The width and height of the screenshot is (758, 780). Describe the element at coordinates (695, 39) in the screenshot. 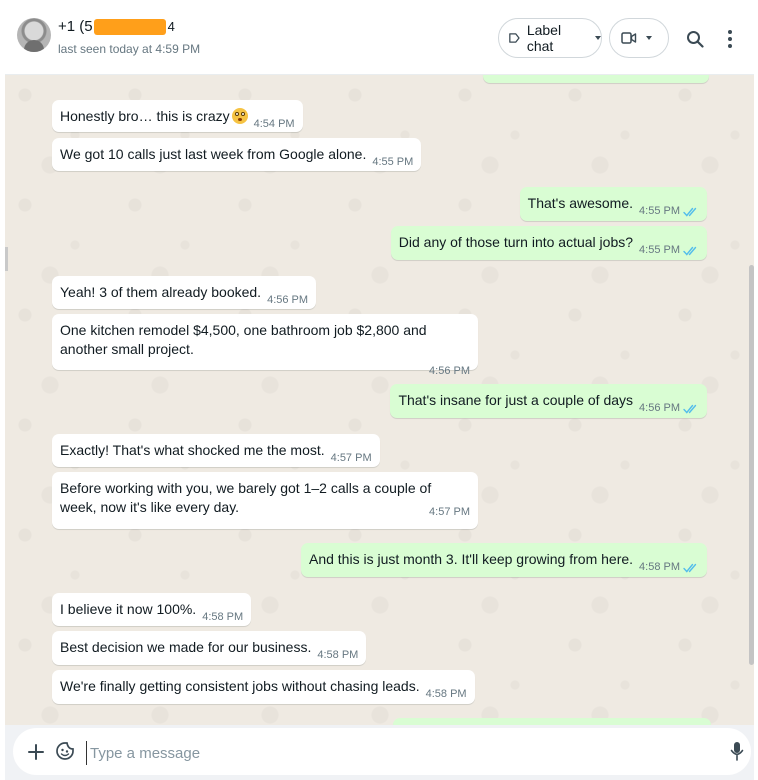

I see `search-icon` at that location.